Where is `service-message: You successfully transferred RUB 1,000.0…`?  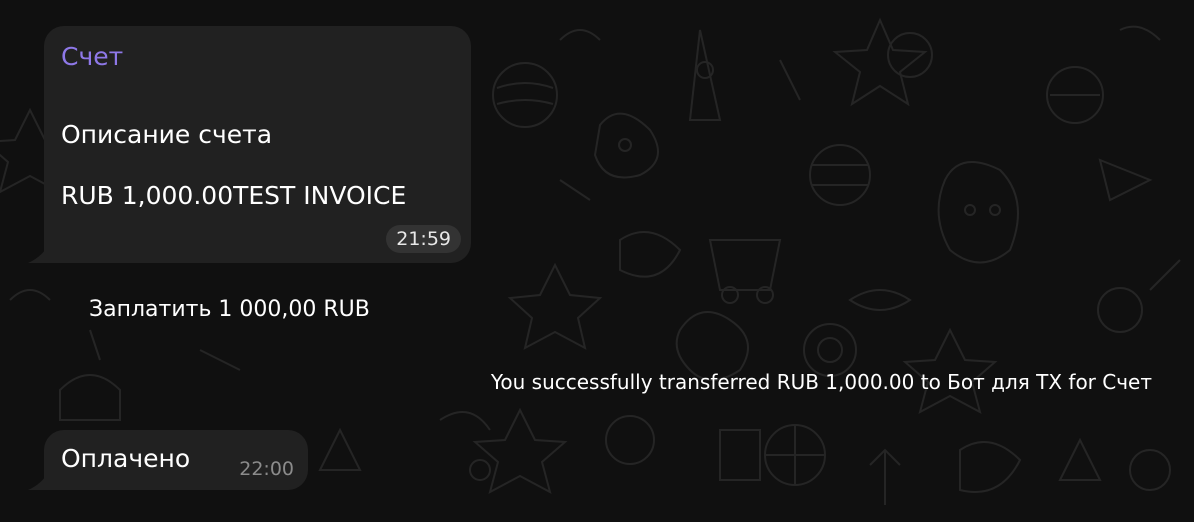 service-message: You successfully transferred RUB 1,000.0… is located at coordinates (821, 382).